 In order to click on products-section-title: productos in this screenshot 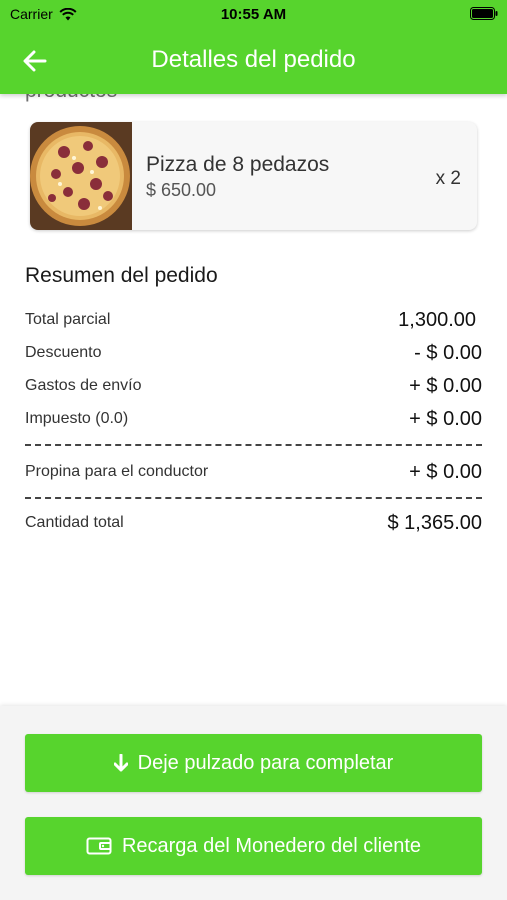, I will do `click(71, 98)`.